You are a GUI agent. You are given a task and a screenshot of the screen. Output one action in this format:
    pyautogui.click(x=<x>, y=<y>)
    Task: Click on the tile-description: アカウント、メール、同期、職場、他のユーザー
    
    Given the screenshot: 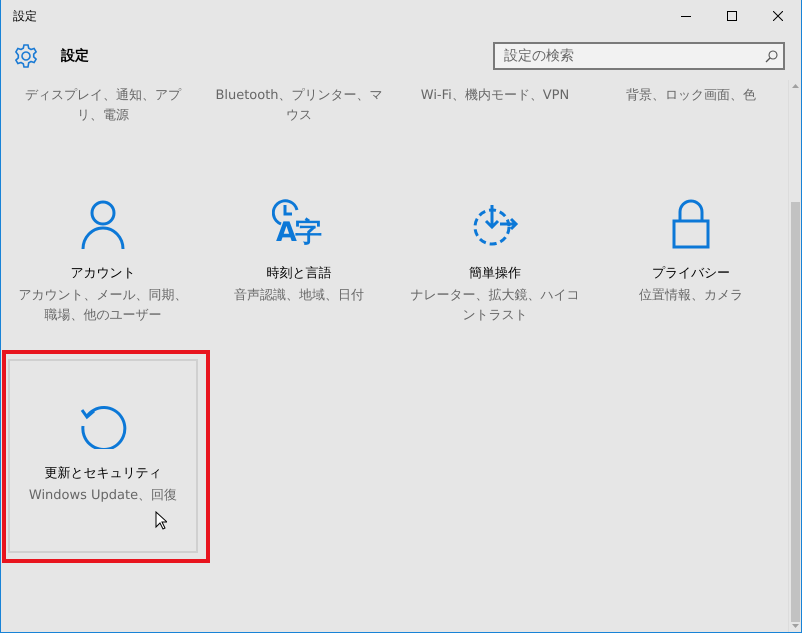 What is the action you would take?
    pyautogui.click(x=103, y=306)
    